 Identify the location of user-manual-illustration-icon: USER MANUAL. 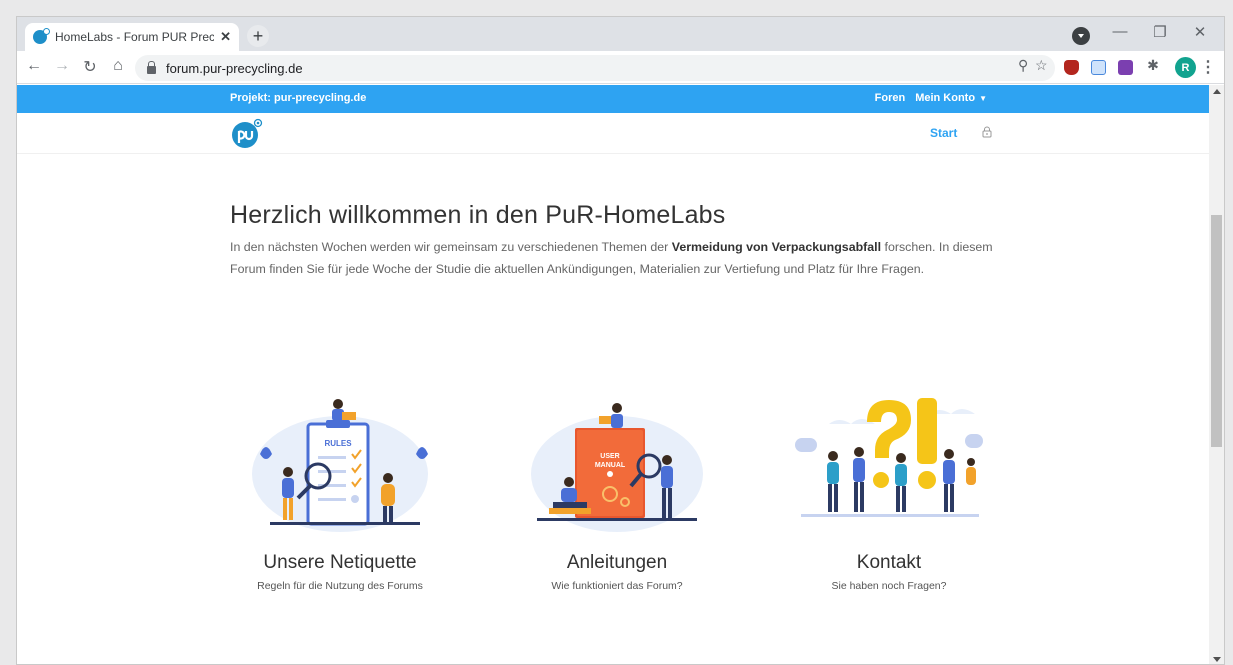
(617, 467).